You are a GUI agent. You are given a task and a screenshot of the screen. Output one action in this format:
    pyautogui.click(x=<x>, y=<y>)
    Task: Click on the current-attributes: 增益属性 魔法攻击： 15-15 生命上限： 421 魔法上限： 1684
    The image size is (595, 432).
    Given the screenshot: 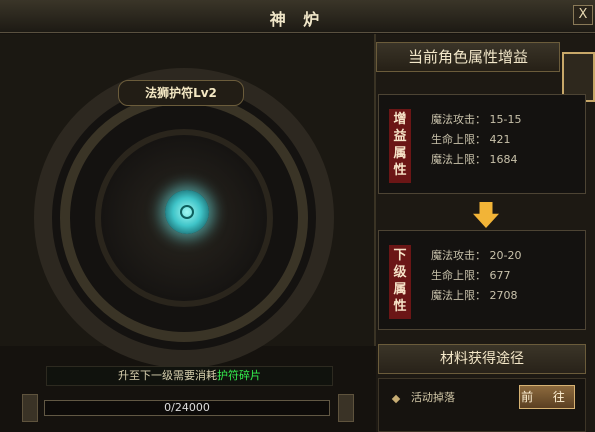 What is the action you would take?
    pyautogui.click(x=482, y=144)
    